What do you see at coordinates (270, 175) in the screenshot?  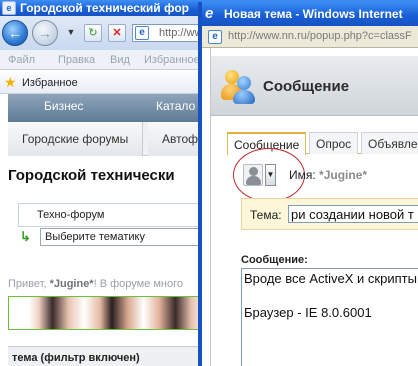 I see `chevron-down-icon: ▼` at bounding box center [270, 175].